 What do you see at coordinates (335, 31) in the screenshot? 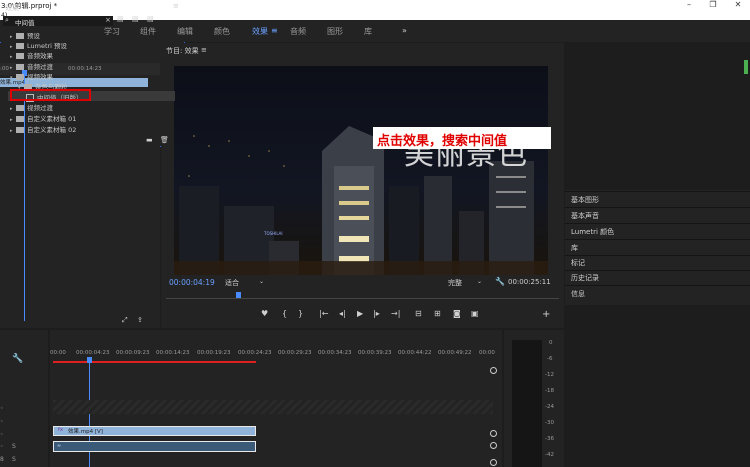
I see `workspace-graphics: 图形` at bounding box center [335, 31].